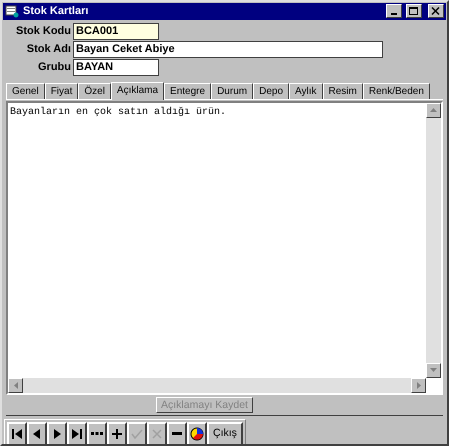 This screenshot has height=446, width=449. I want to click on arrow-right-icon, so click(418, 385).